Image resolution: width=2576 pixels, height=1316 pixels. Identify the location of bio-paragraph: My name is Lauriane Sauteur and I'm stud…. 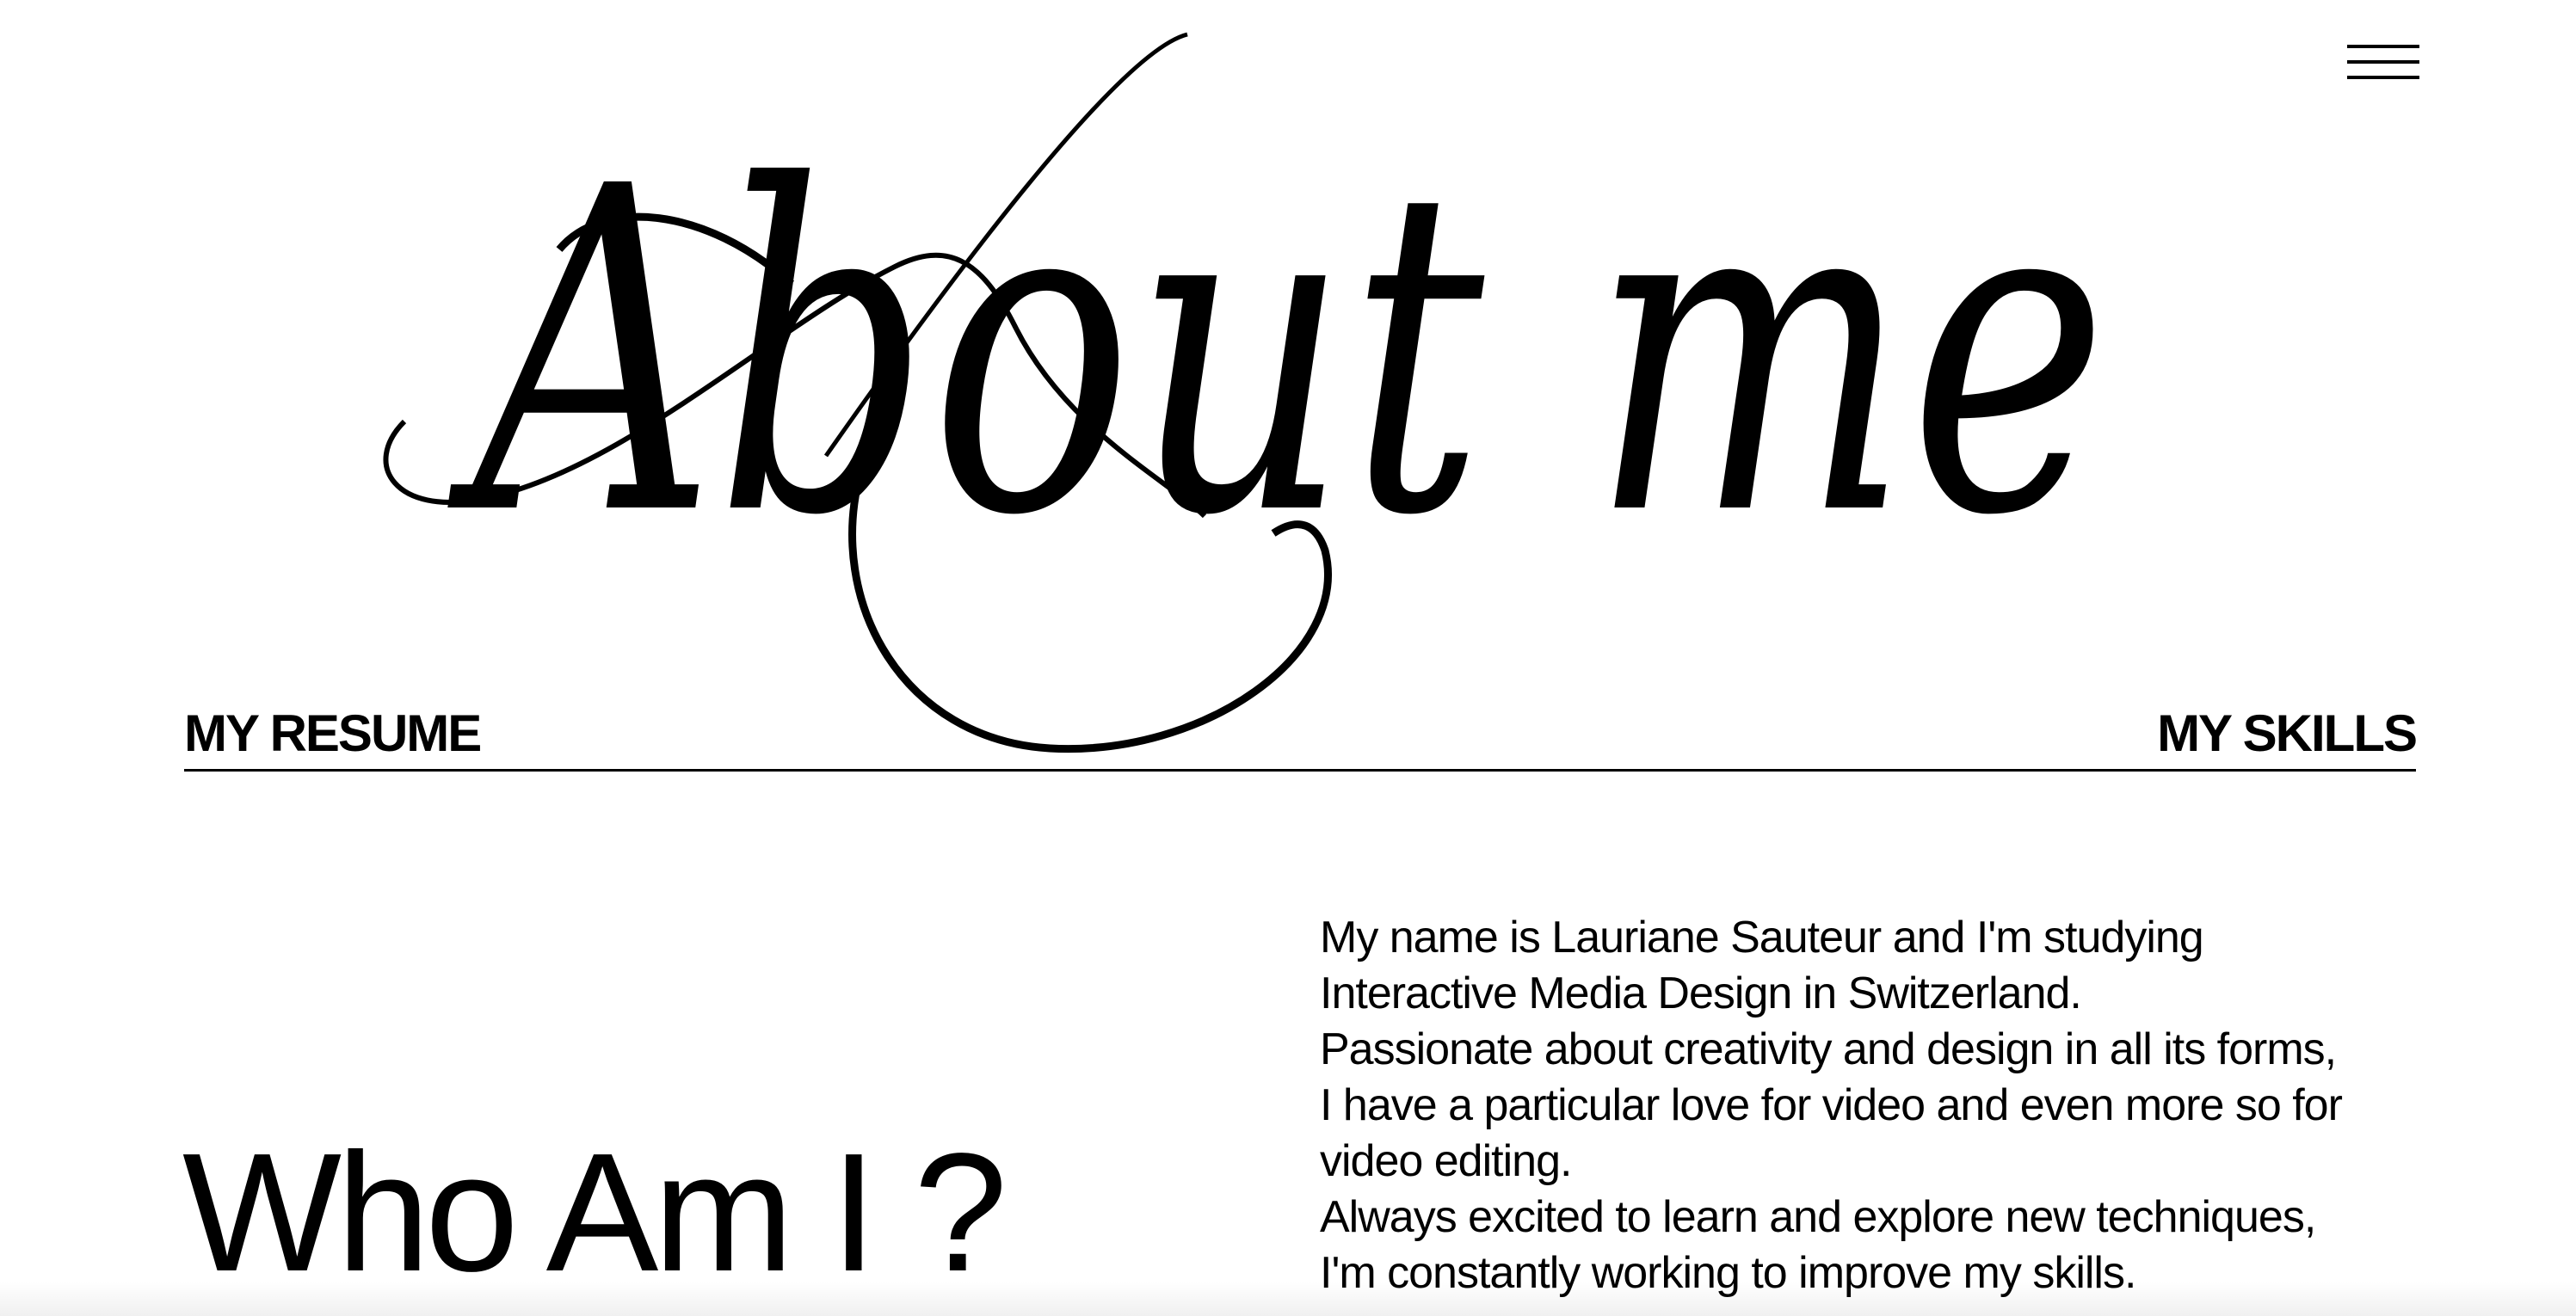
(1875, 1105).